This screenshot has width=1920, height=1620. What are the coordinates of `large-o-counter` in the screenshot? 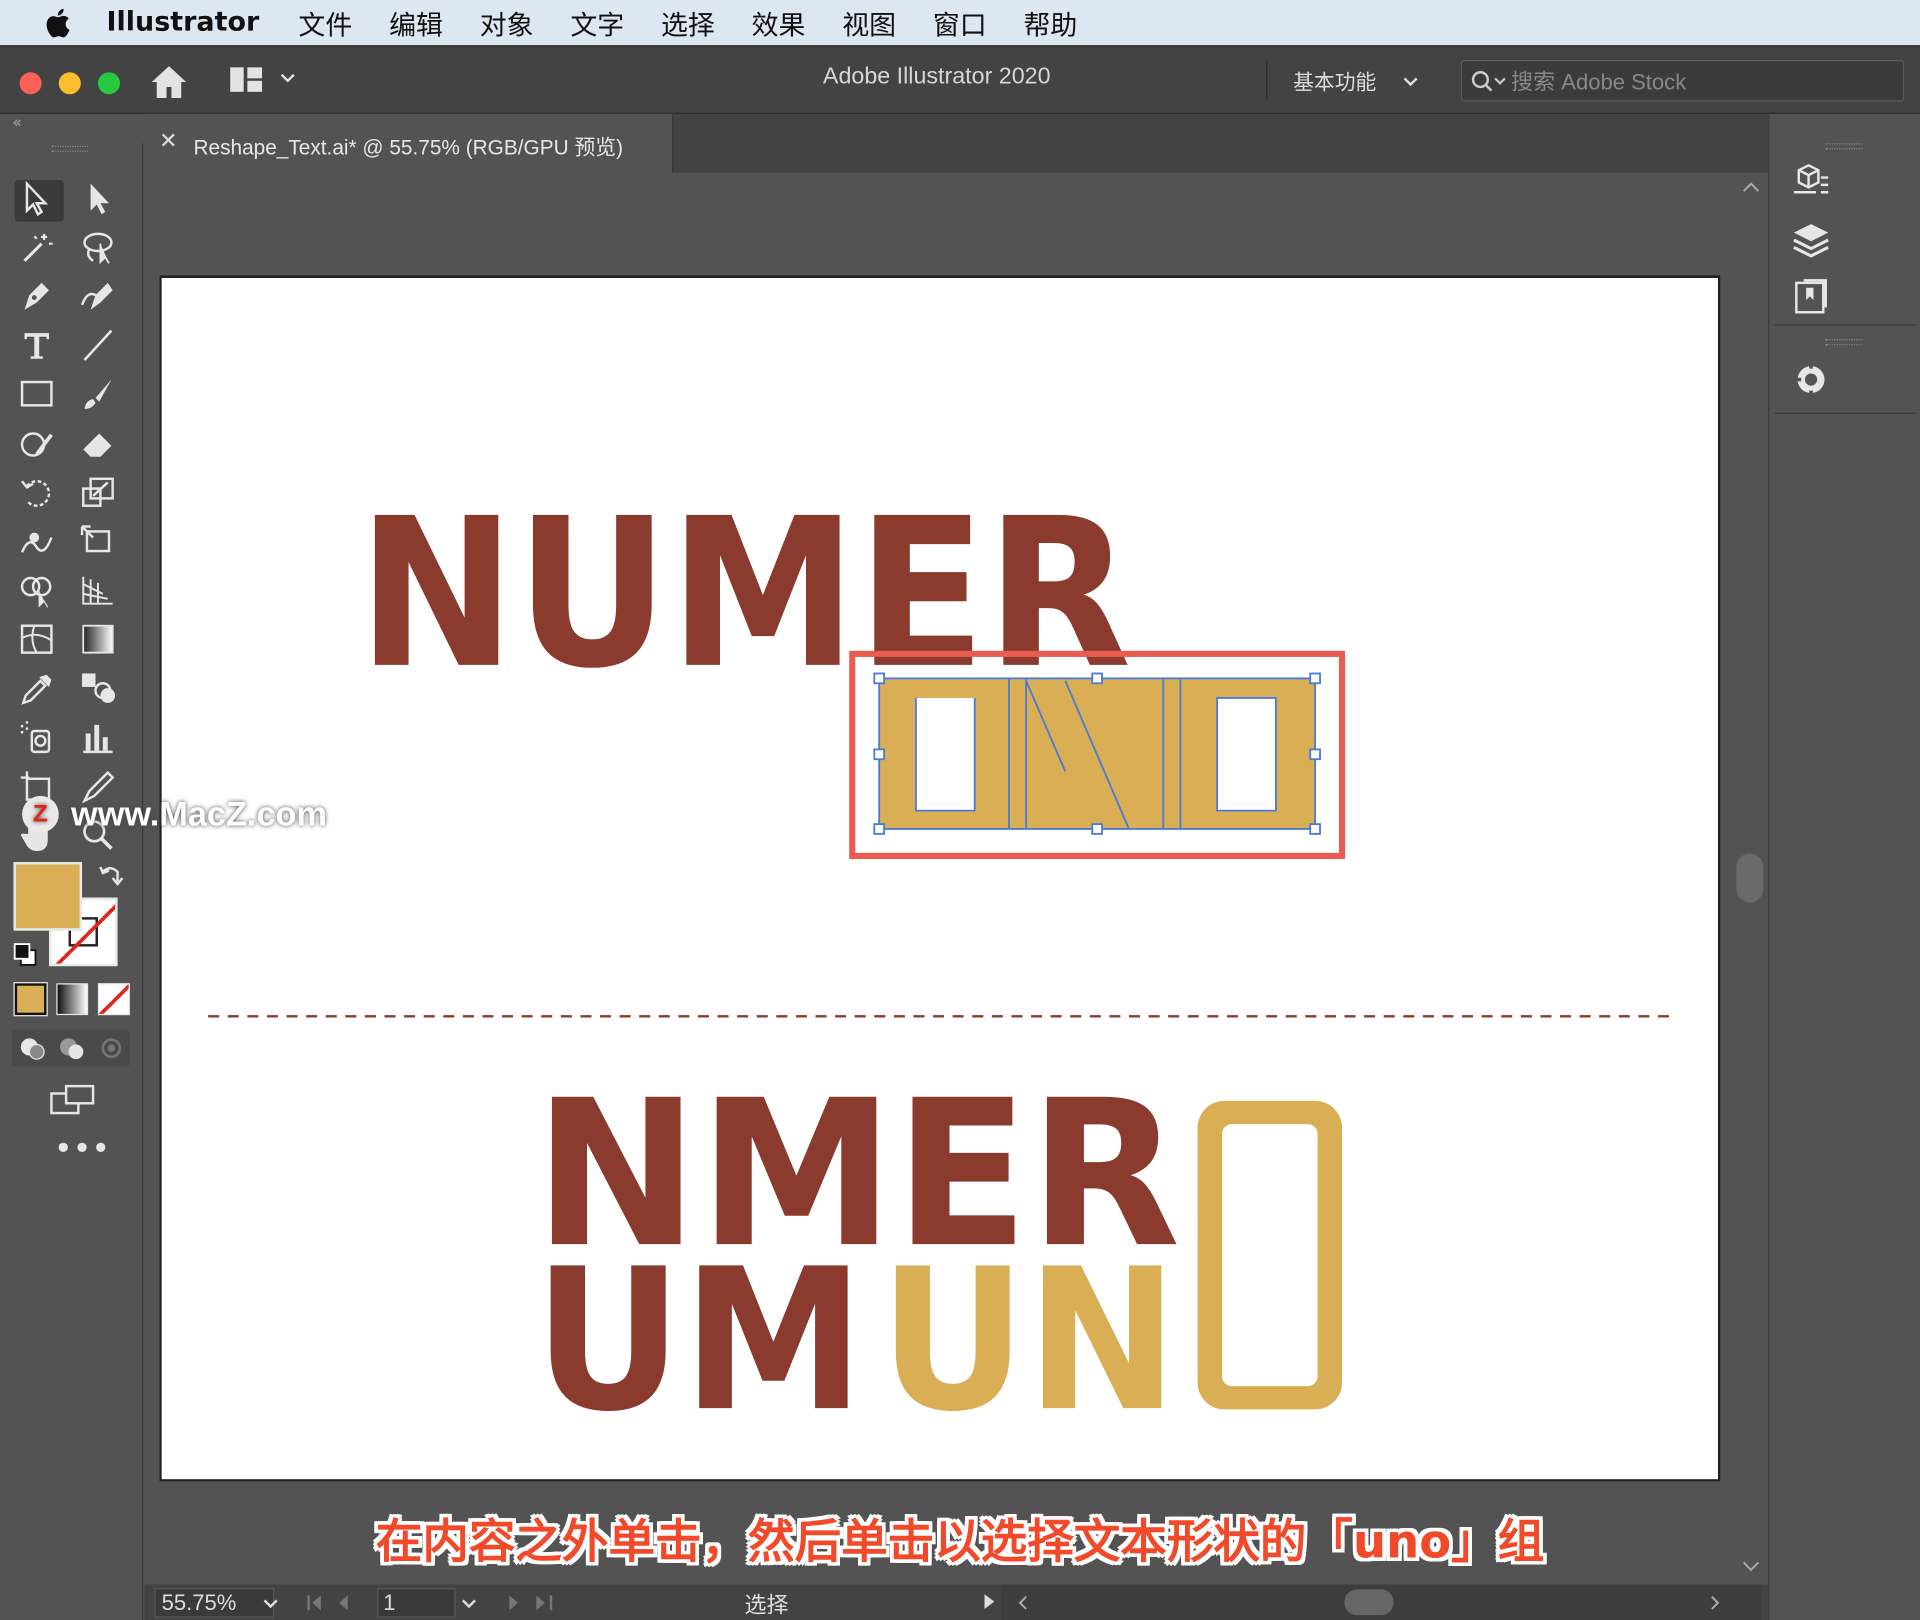 It's located at (1270, 1255).